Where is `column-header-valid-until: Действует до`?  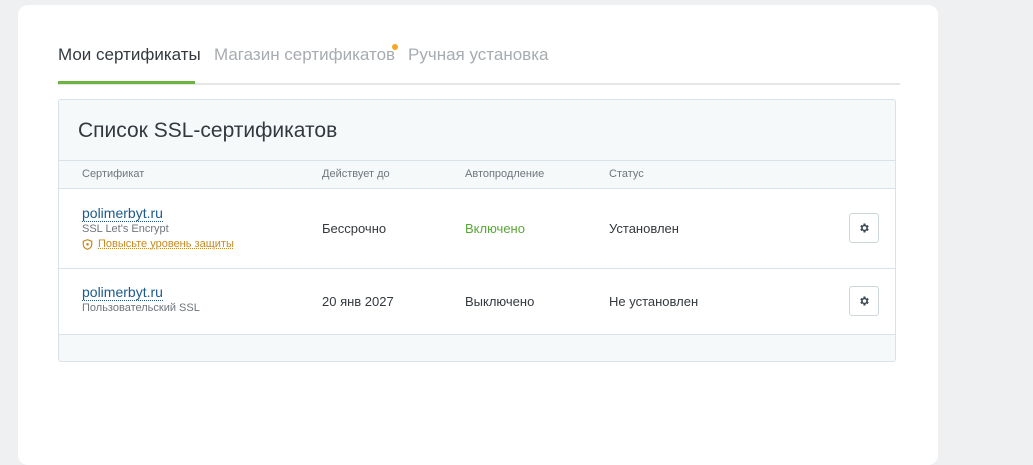
column-header-valid-until: Действует до is located at coordinates (356, 174).